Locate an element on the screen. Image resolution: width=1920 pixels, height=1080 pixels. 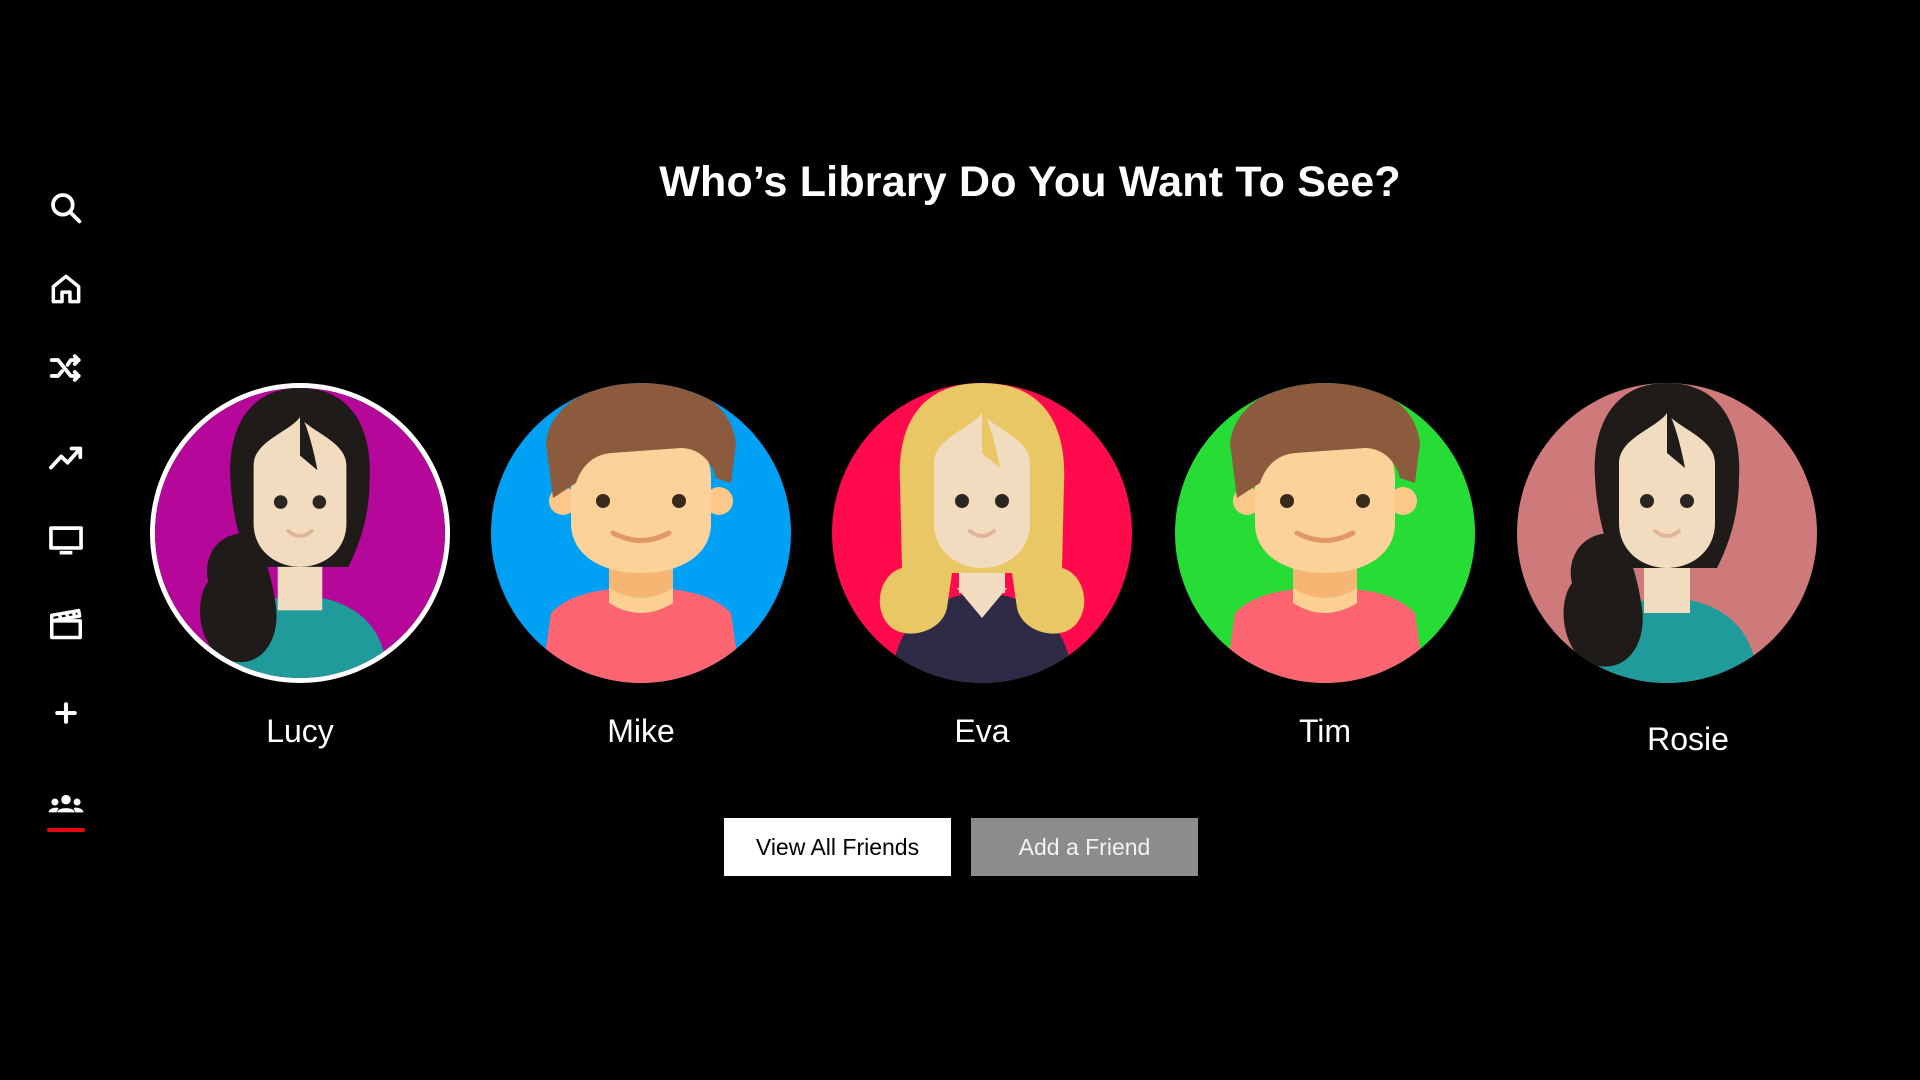
sidebar-item-friends is located at coordinates (66, 806).